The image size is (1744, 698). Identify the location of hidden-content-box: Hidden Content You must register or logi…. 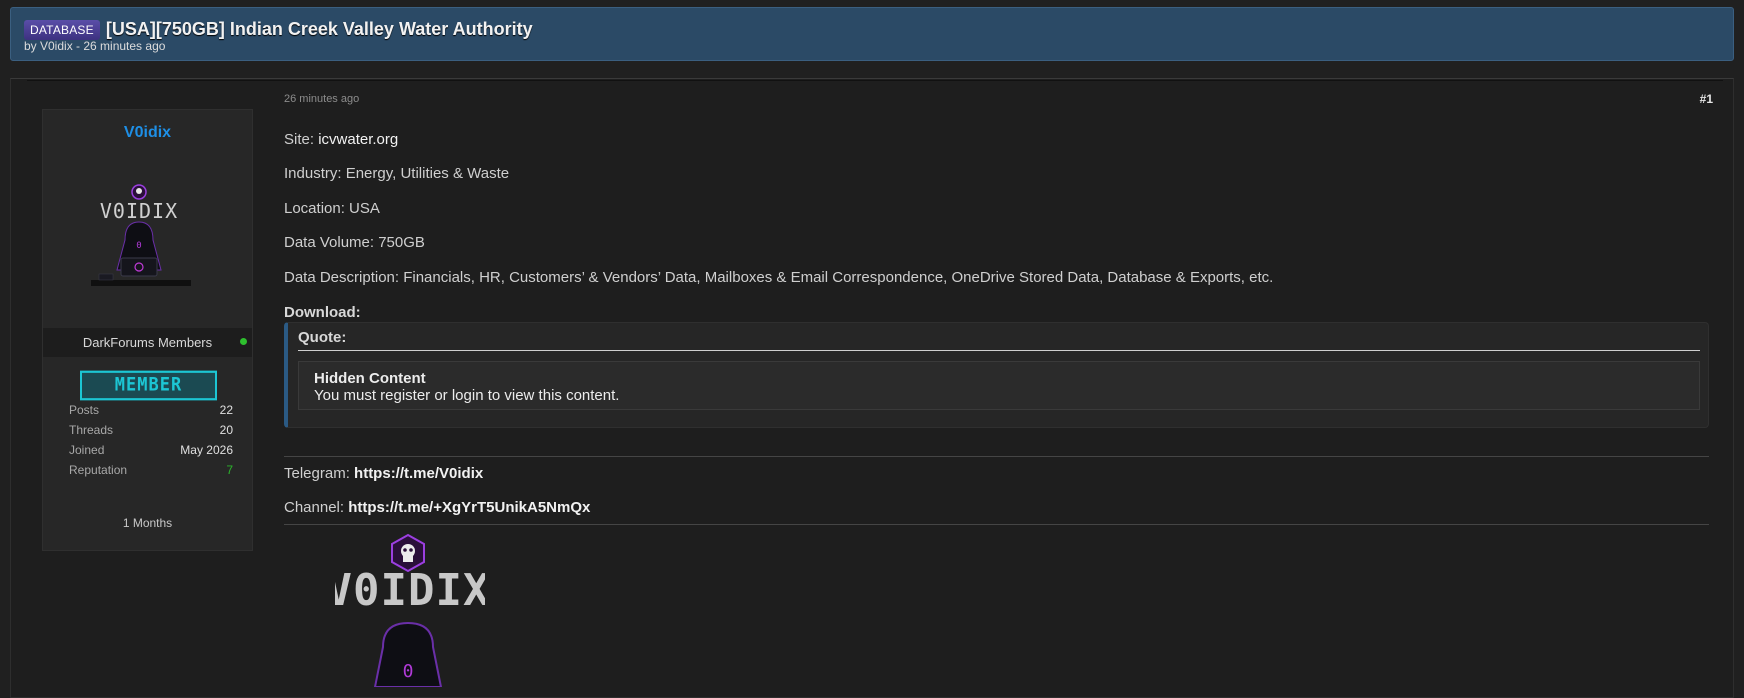
(999, 385).